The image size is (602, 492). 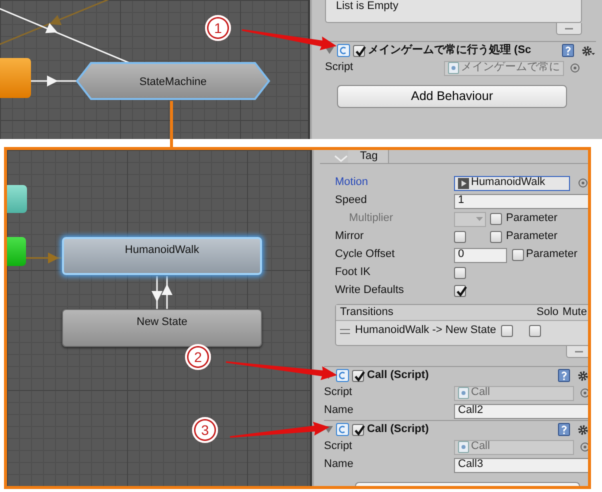 I want to click on field-label: Write Defaults, so click(x=370, y=291).